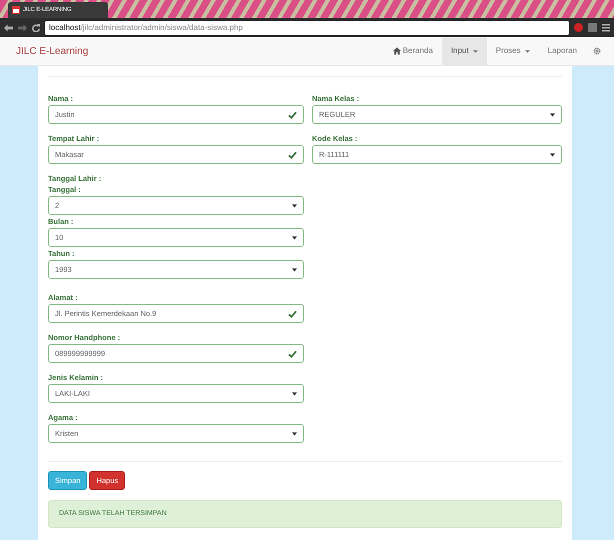  Describe the element at coordinates (396, 51) in the screenshot. I see `home-icon` at that location.